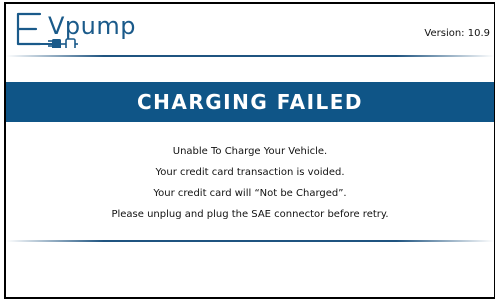  I want to click on version-label: Version: 10.9, so click(457, 33).